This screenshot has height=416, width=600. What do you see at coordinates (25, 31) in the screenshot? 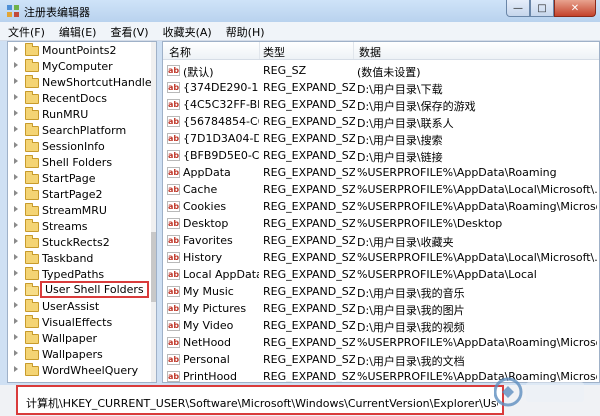
I see `menu-item: 文件(F)` at bounding box center [25, 31].